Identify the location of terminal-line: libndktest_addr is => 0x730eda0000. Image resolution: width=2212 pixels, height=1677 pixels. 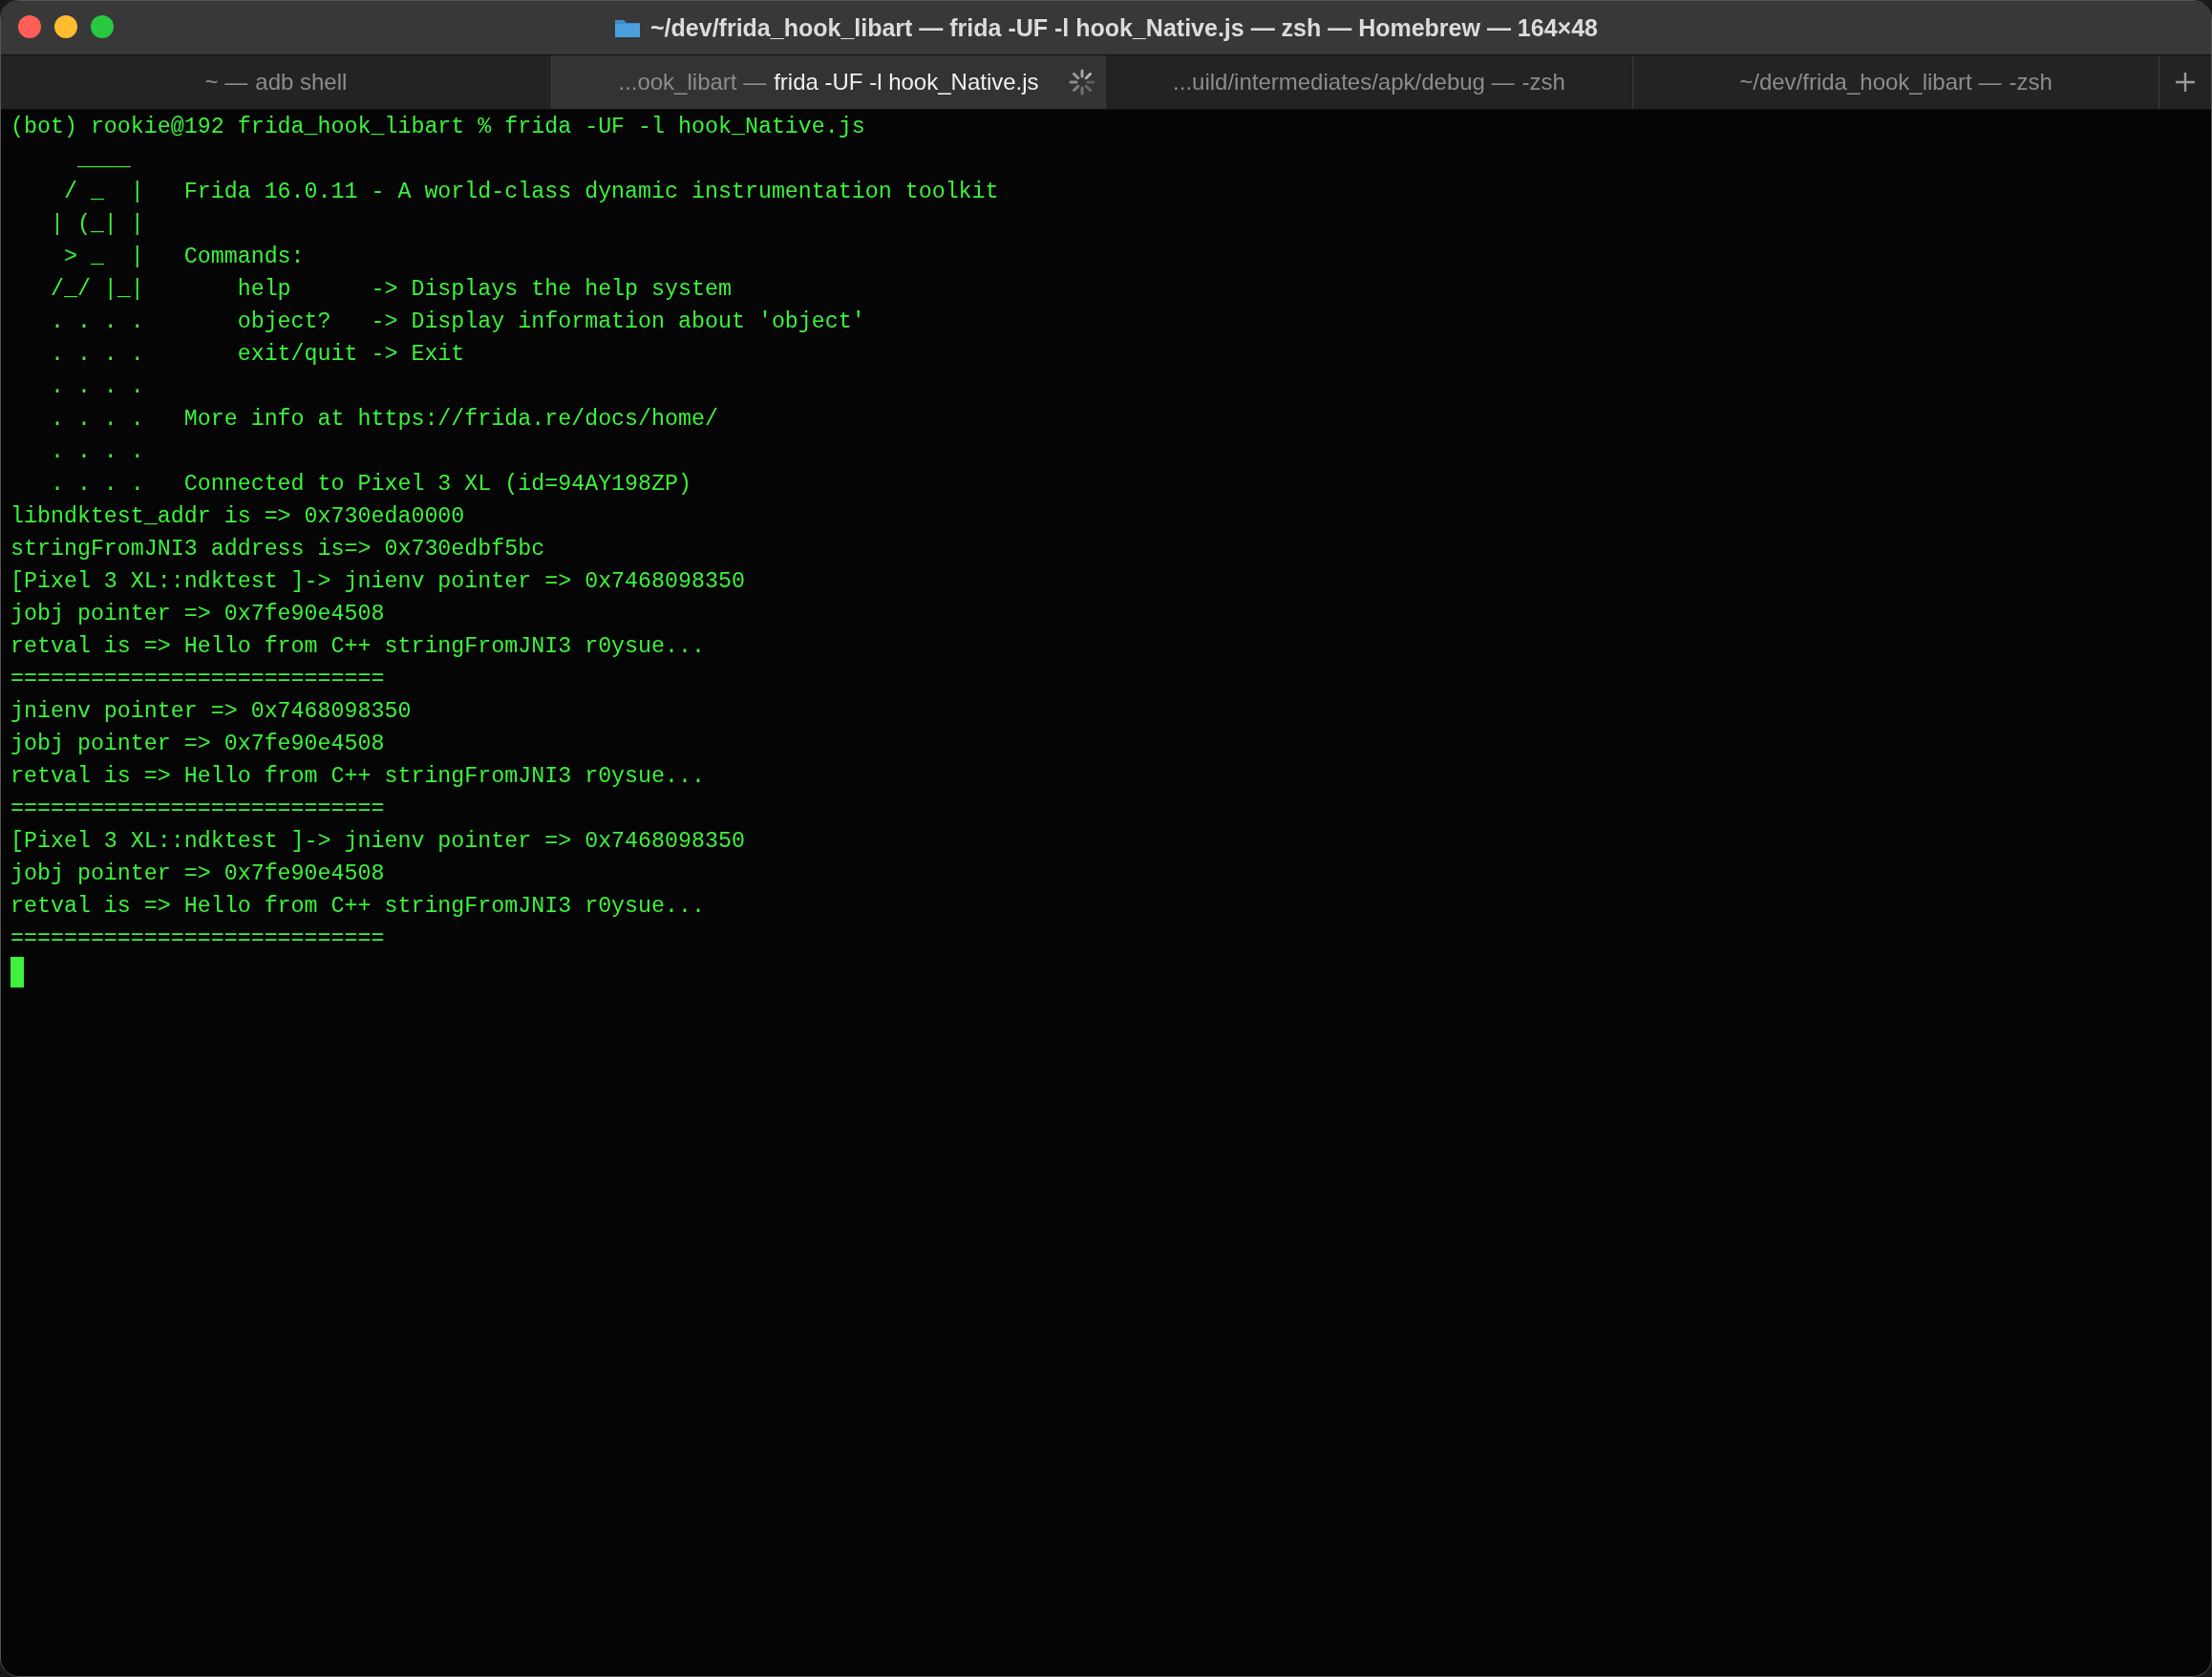
(238, 517).